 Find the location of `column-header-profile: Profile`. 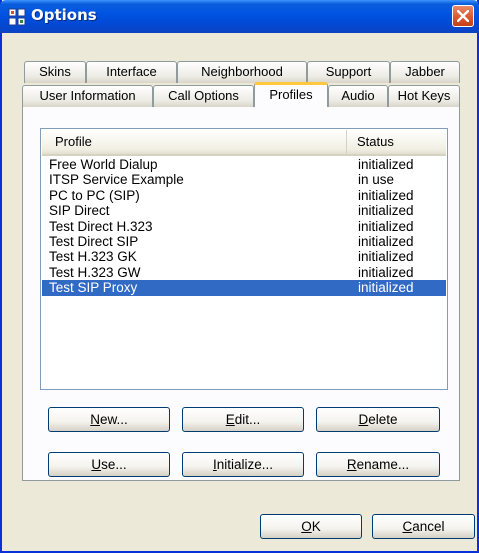

column-header-profile: Profile is located at coordinates (194, 142).